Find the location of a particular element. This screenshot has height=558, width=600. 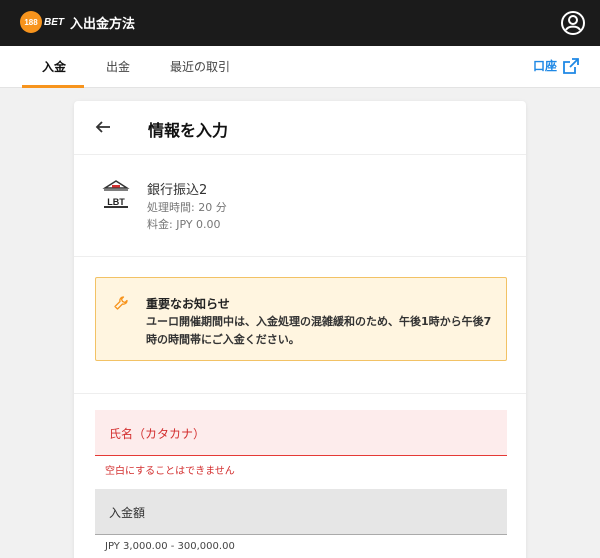

tab-recent-transactions: 最近の取引 is located at coordinates (200, 66).